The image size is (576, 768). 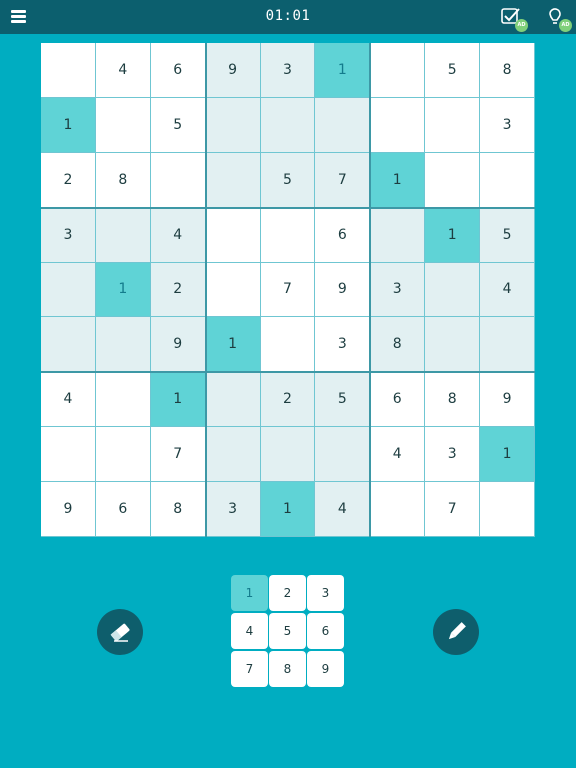 What do you see at coordinates (514, 19) in the screenshot?
I see `check-hint-icon: AD` at bounding box center [514, 19].